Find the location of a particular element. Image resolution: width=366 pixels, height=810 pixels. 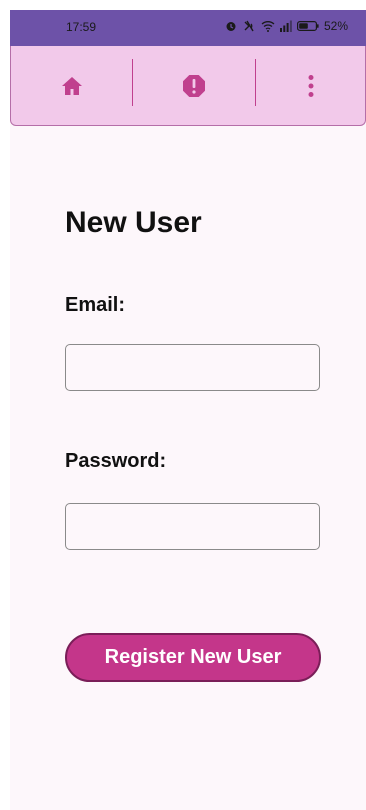

battery-icon is located at coordinates (307, 26).